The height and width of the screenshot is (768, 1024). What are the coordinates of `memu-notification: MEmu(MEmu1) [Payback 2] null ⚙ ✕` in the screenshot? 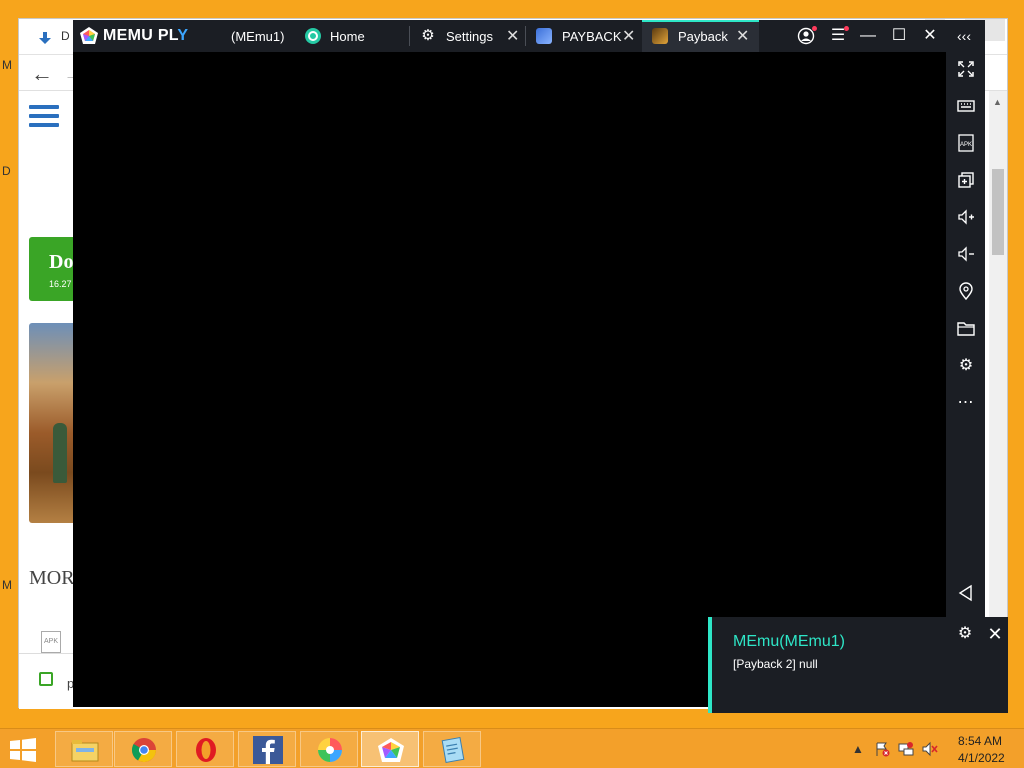 It's located at (858, 665).